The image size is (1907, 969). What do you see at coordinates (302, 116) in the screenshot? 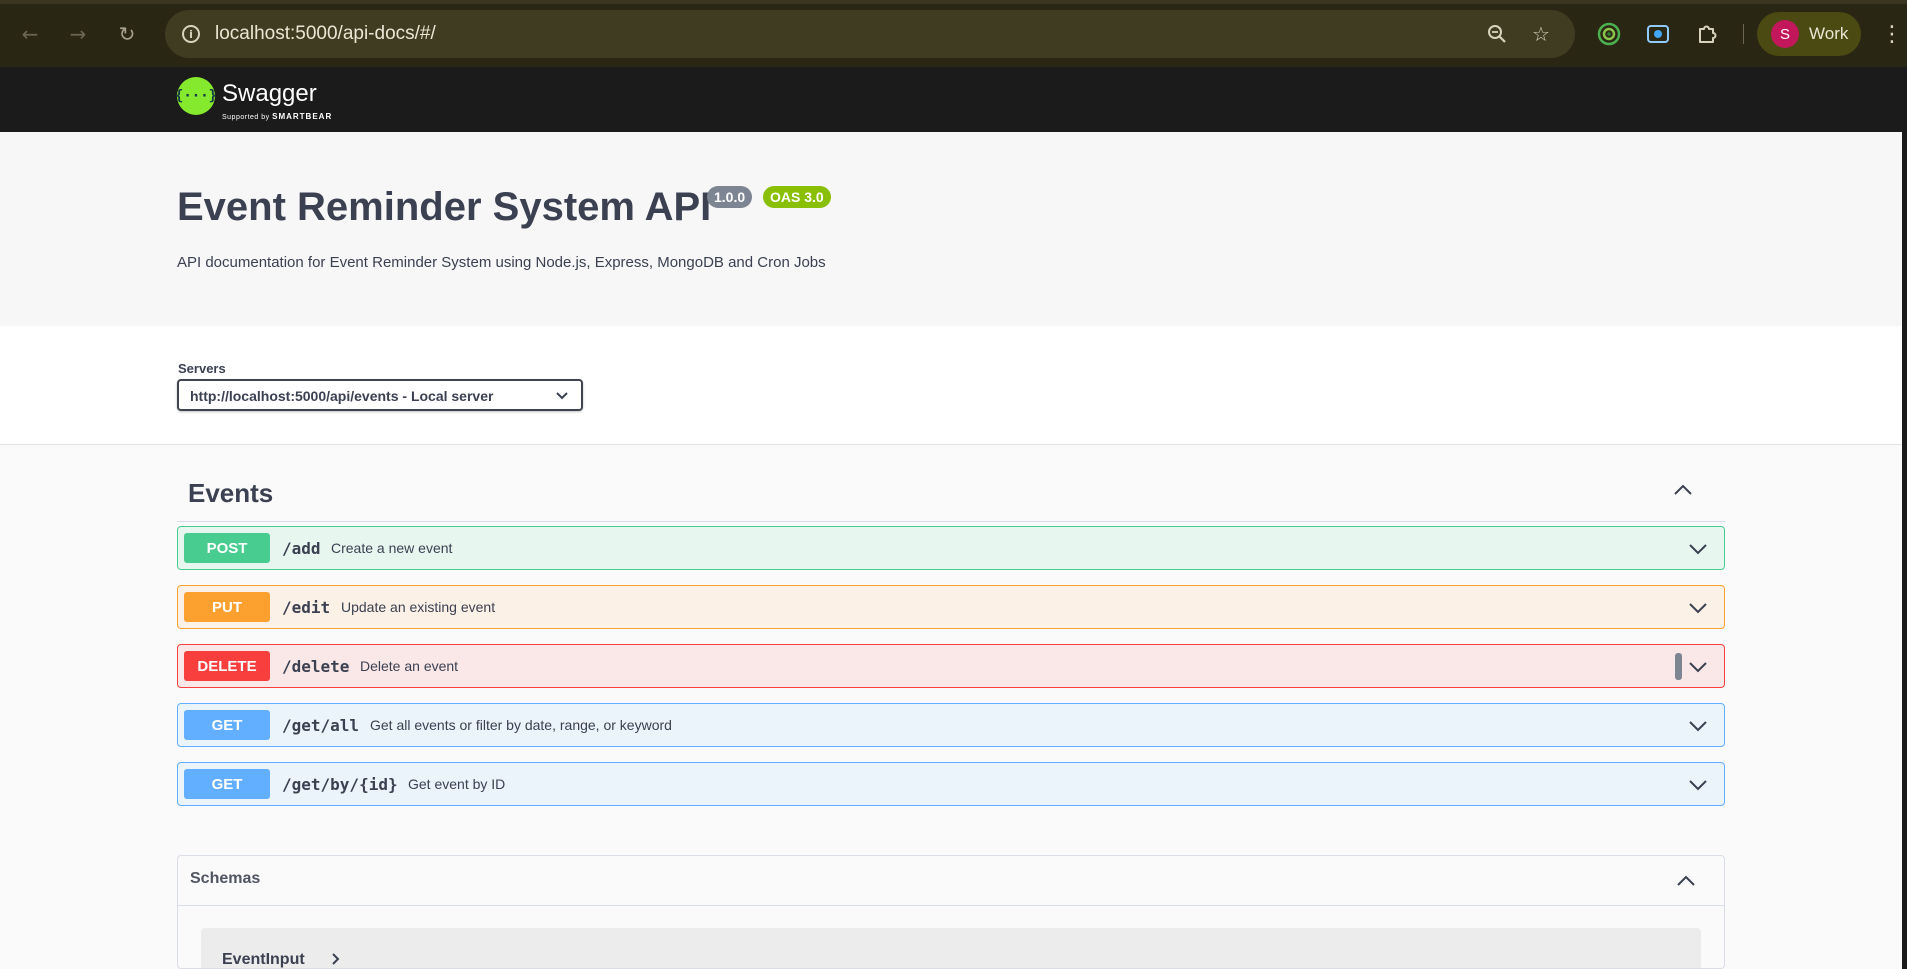
I see `logo-sub-brand: SMARTBEAR` at bounding box center [302, 116].